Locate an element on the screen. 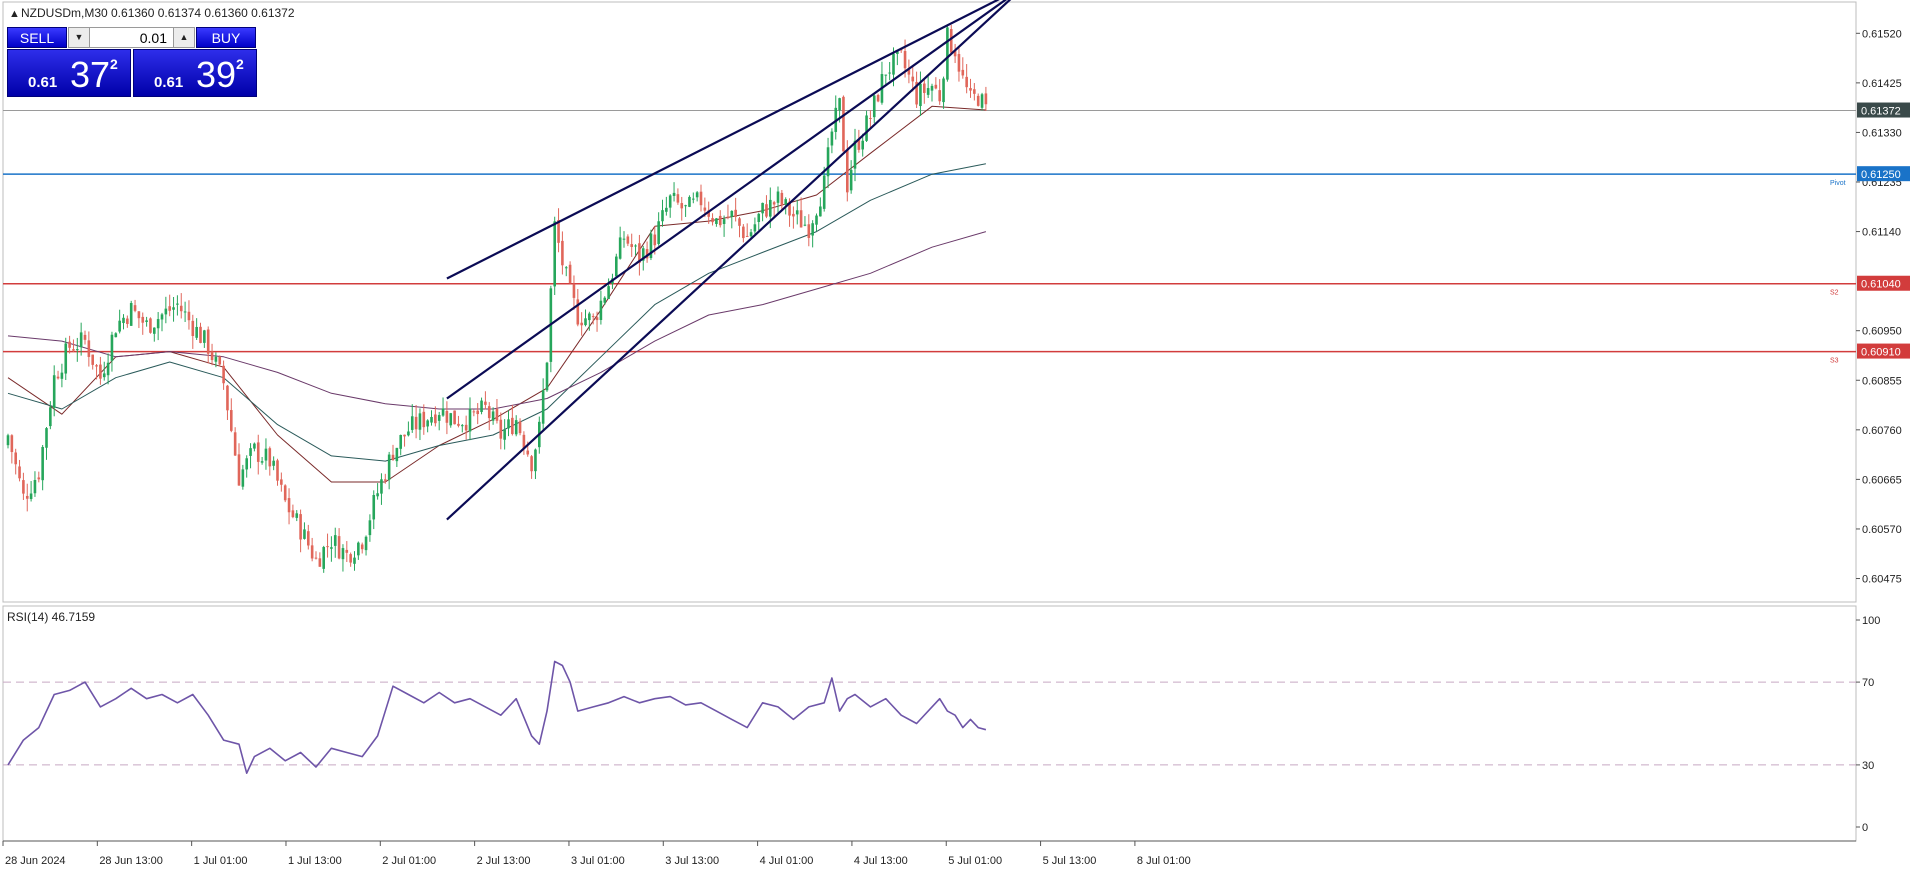 The image size is (1916, 874). triangle-up-icon: ▲ is located at coordinates (183, 37).